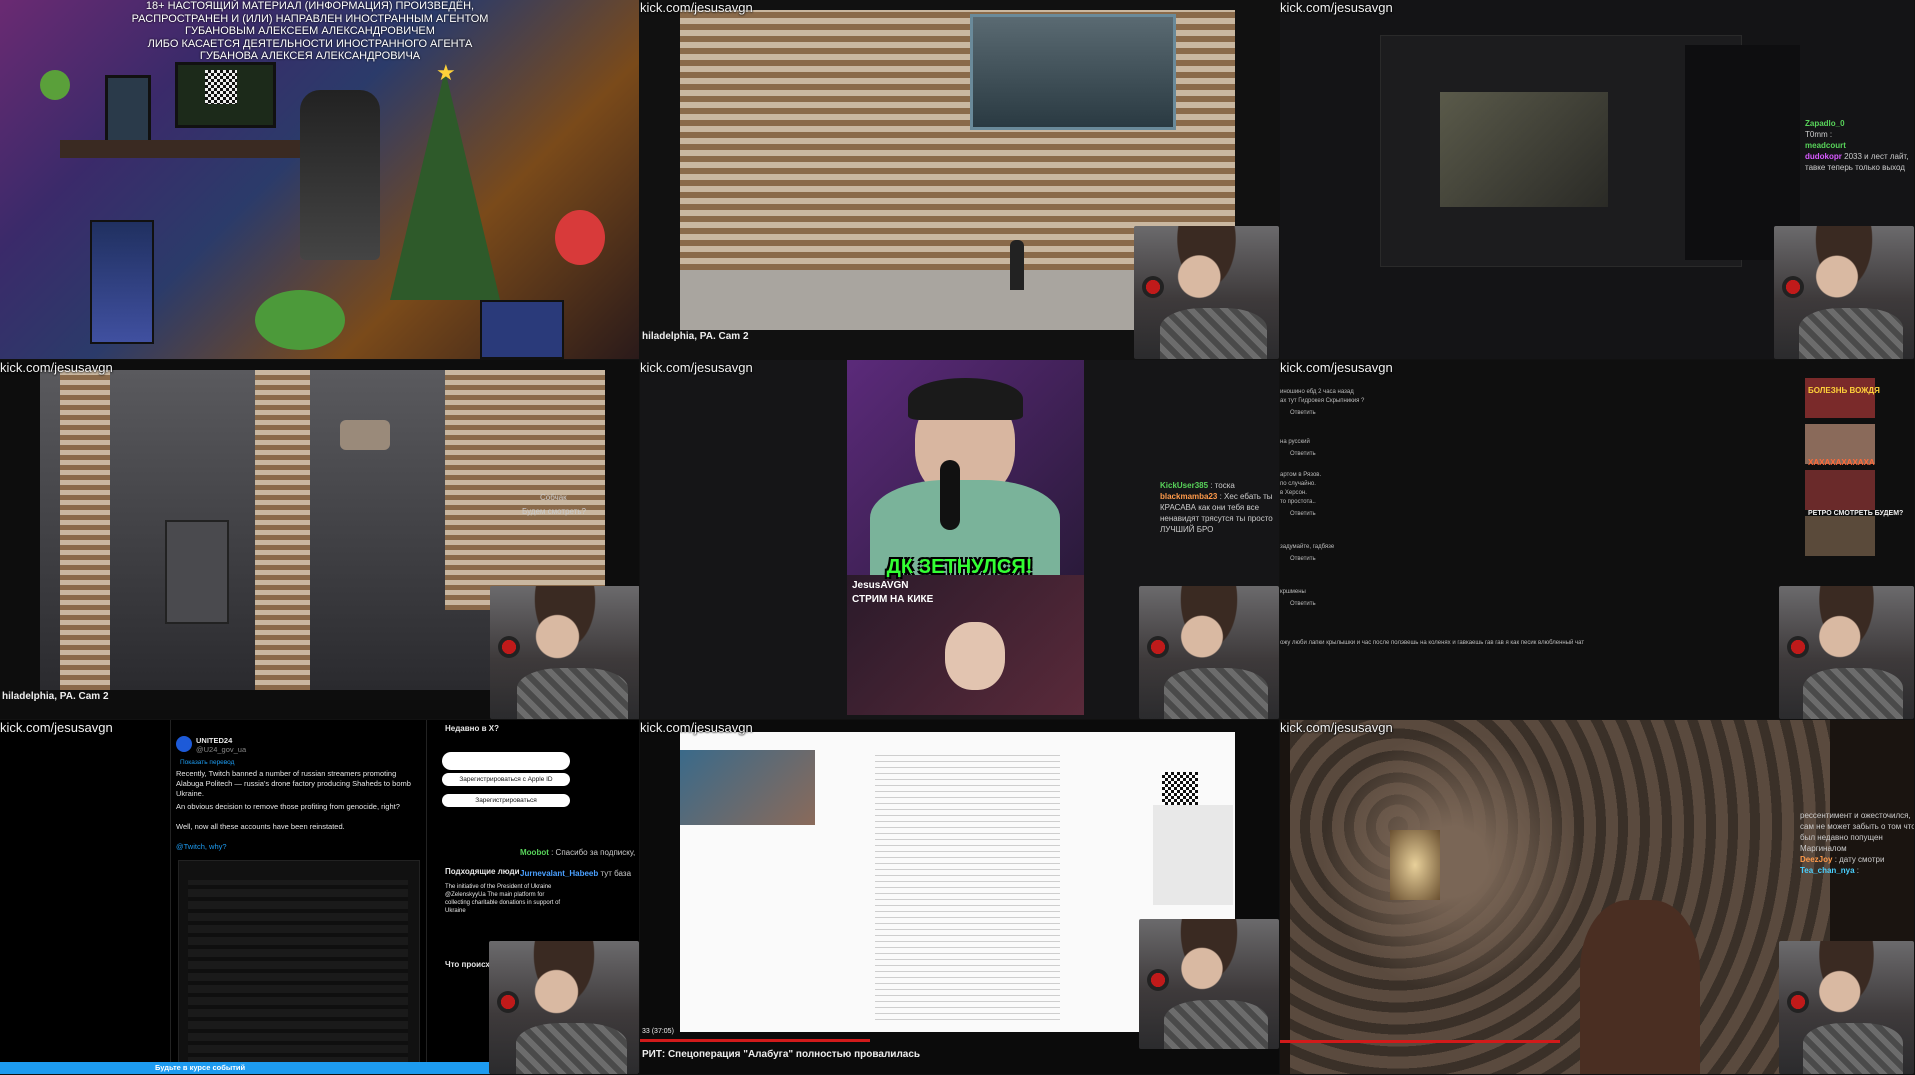  I want to click on chat-overlay: Собчак, so click(553, 497).